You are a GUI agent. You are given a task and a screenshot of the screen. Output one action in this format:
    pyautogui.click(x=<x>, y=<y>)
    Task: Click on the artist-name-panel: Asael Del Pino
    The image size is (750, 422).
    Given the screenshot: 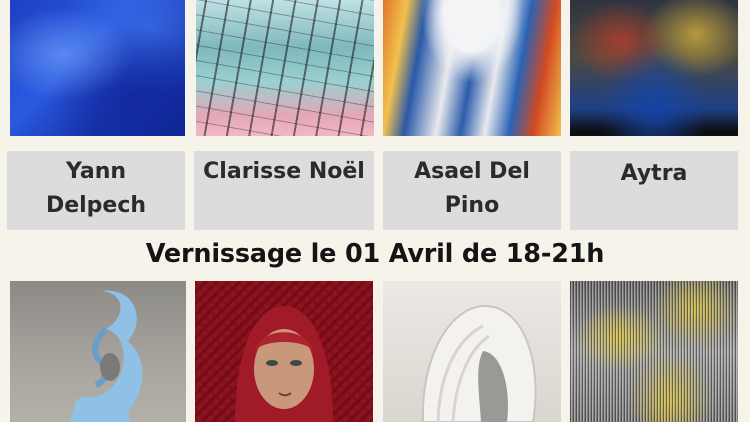 What is the action you would take?
    pyautogui.click(x=472, y=190)
    